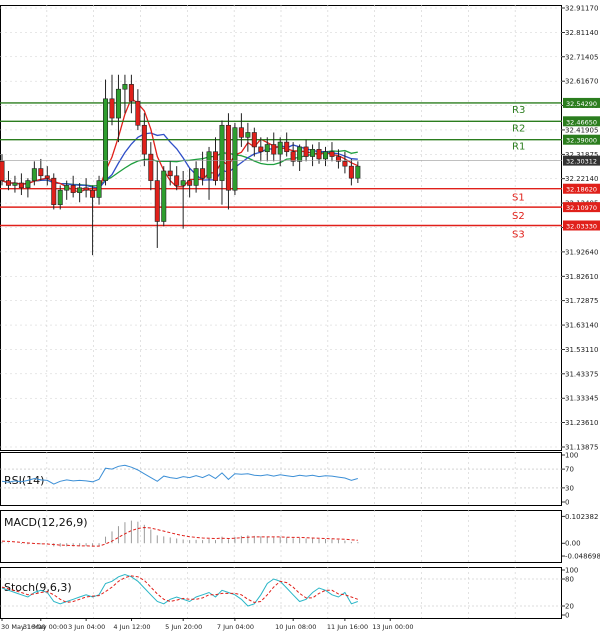  I want to click on indicator-tick-label-rsi: 70, so click(569, 470).